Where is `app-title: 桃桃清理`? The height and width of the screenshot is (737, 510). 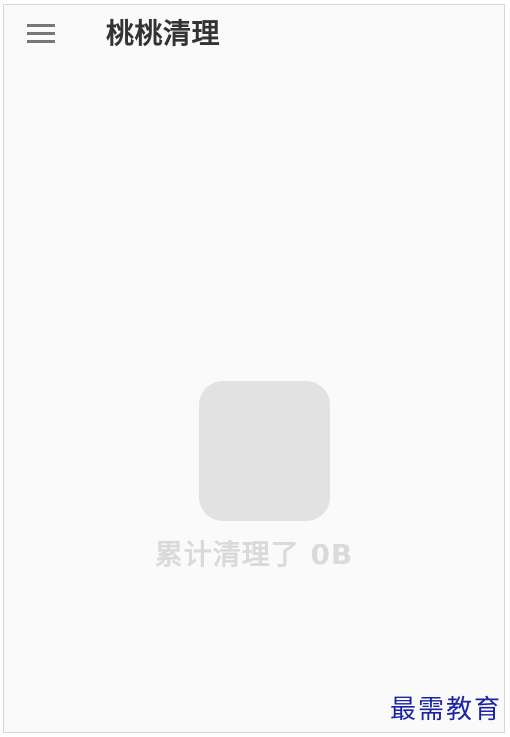 app-title: 桃桃清理 is located at coordinates (163, 33).